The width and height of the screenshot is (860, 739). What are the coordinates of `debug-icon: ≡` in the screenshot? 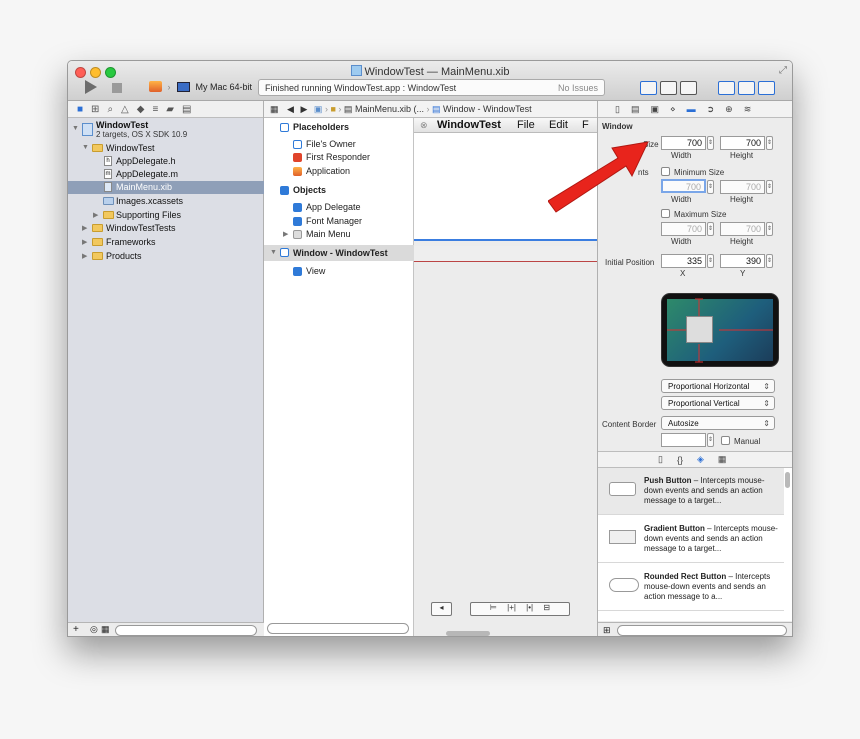 It's located at (155, 109).